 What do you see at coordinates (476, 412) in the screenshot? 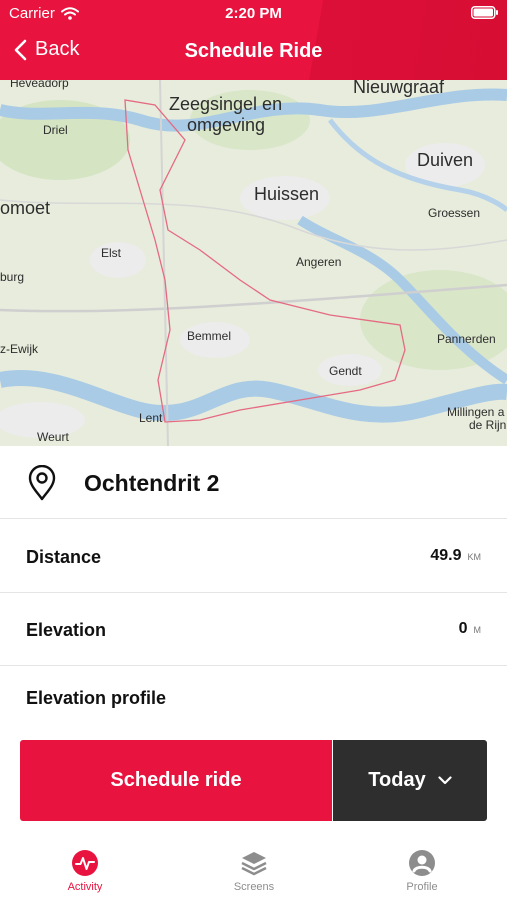
I see `map-place-label: Millingen a` at bounding box center [476, 412].